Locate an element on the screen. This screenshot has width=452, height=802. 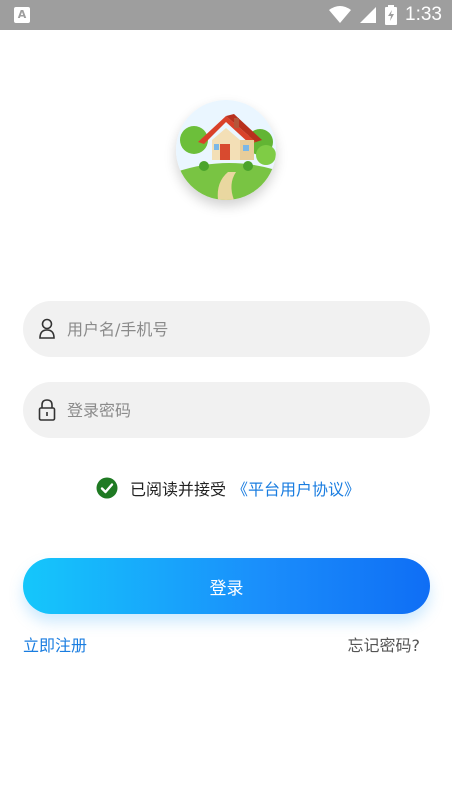
house-icon is located at coordinates (226, 150).